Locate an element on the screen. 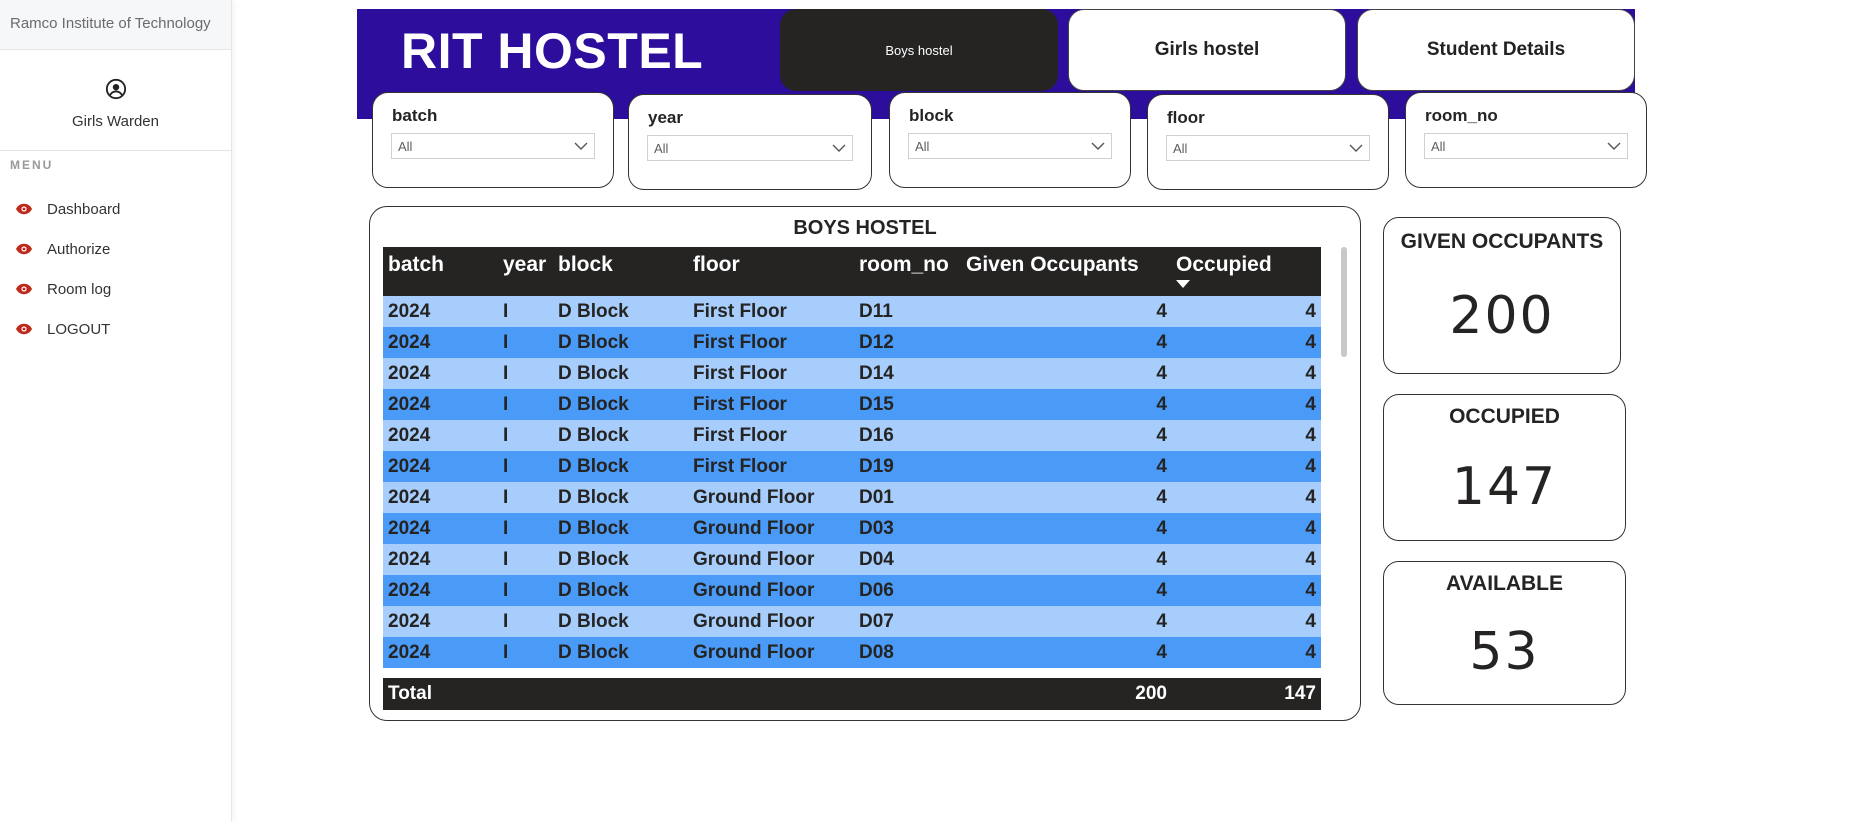  table-row: 2024 I D Block Ground Floor D01 4 4 is located at coordinates (852, 497).